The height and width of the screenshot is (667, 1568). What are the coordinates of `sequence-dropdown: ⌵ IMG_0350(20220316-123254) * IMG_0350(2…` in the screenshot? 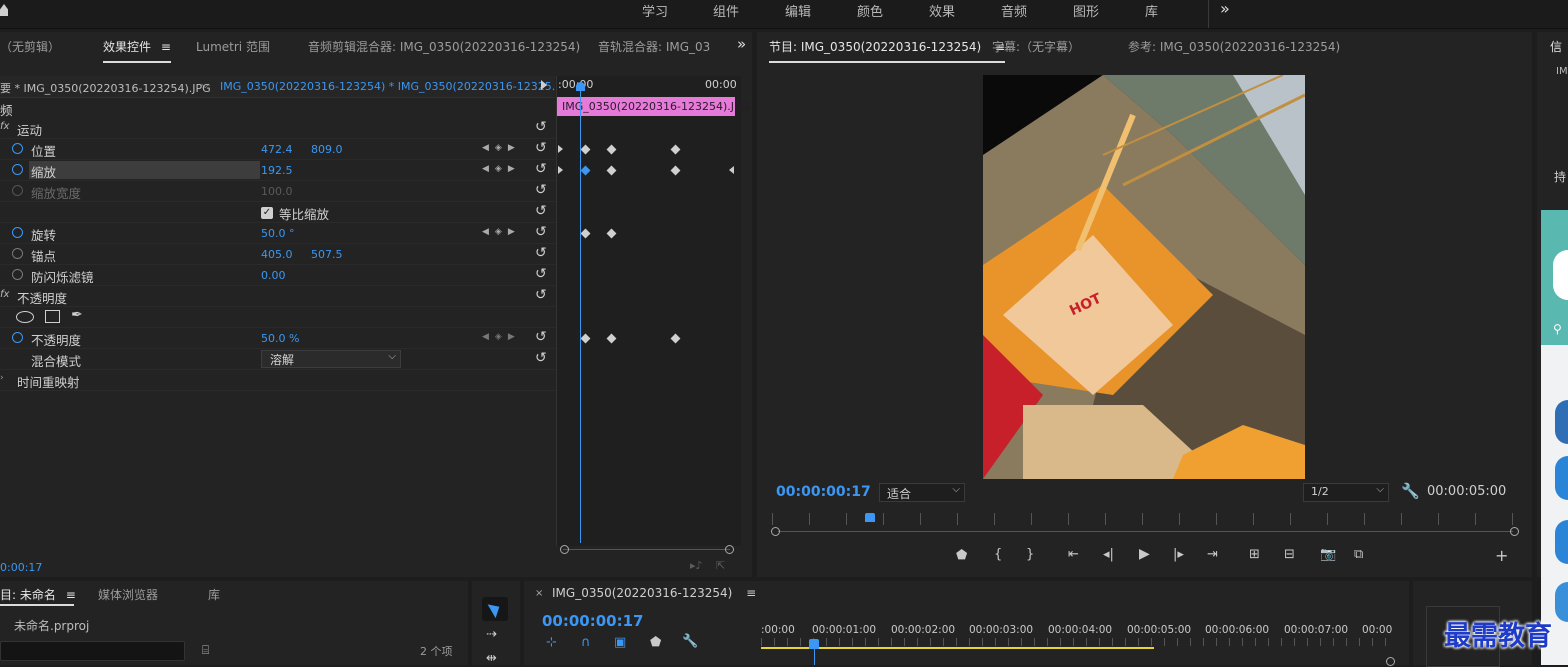 It's located at (380, 86).